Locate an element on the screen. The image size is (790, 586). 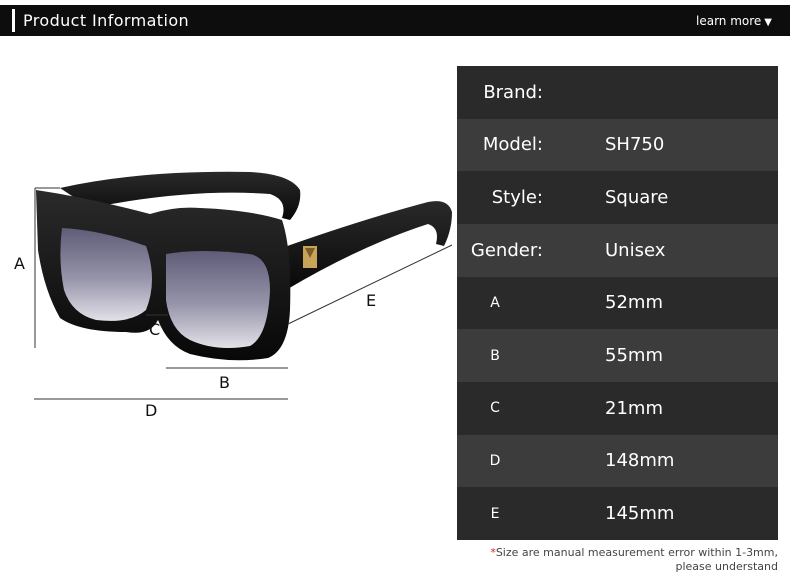
spec-row-d: D 148mm is located at coordinates (617, 461).